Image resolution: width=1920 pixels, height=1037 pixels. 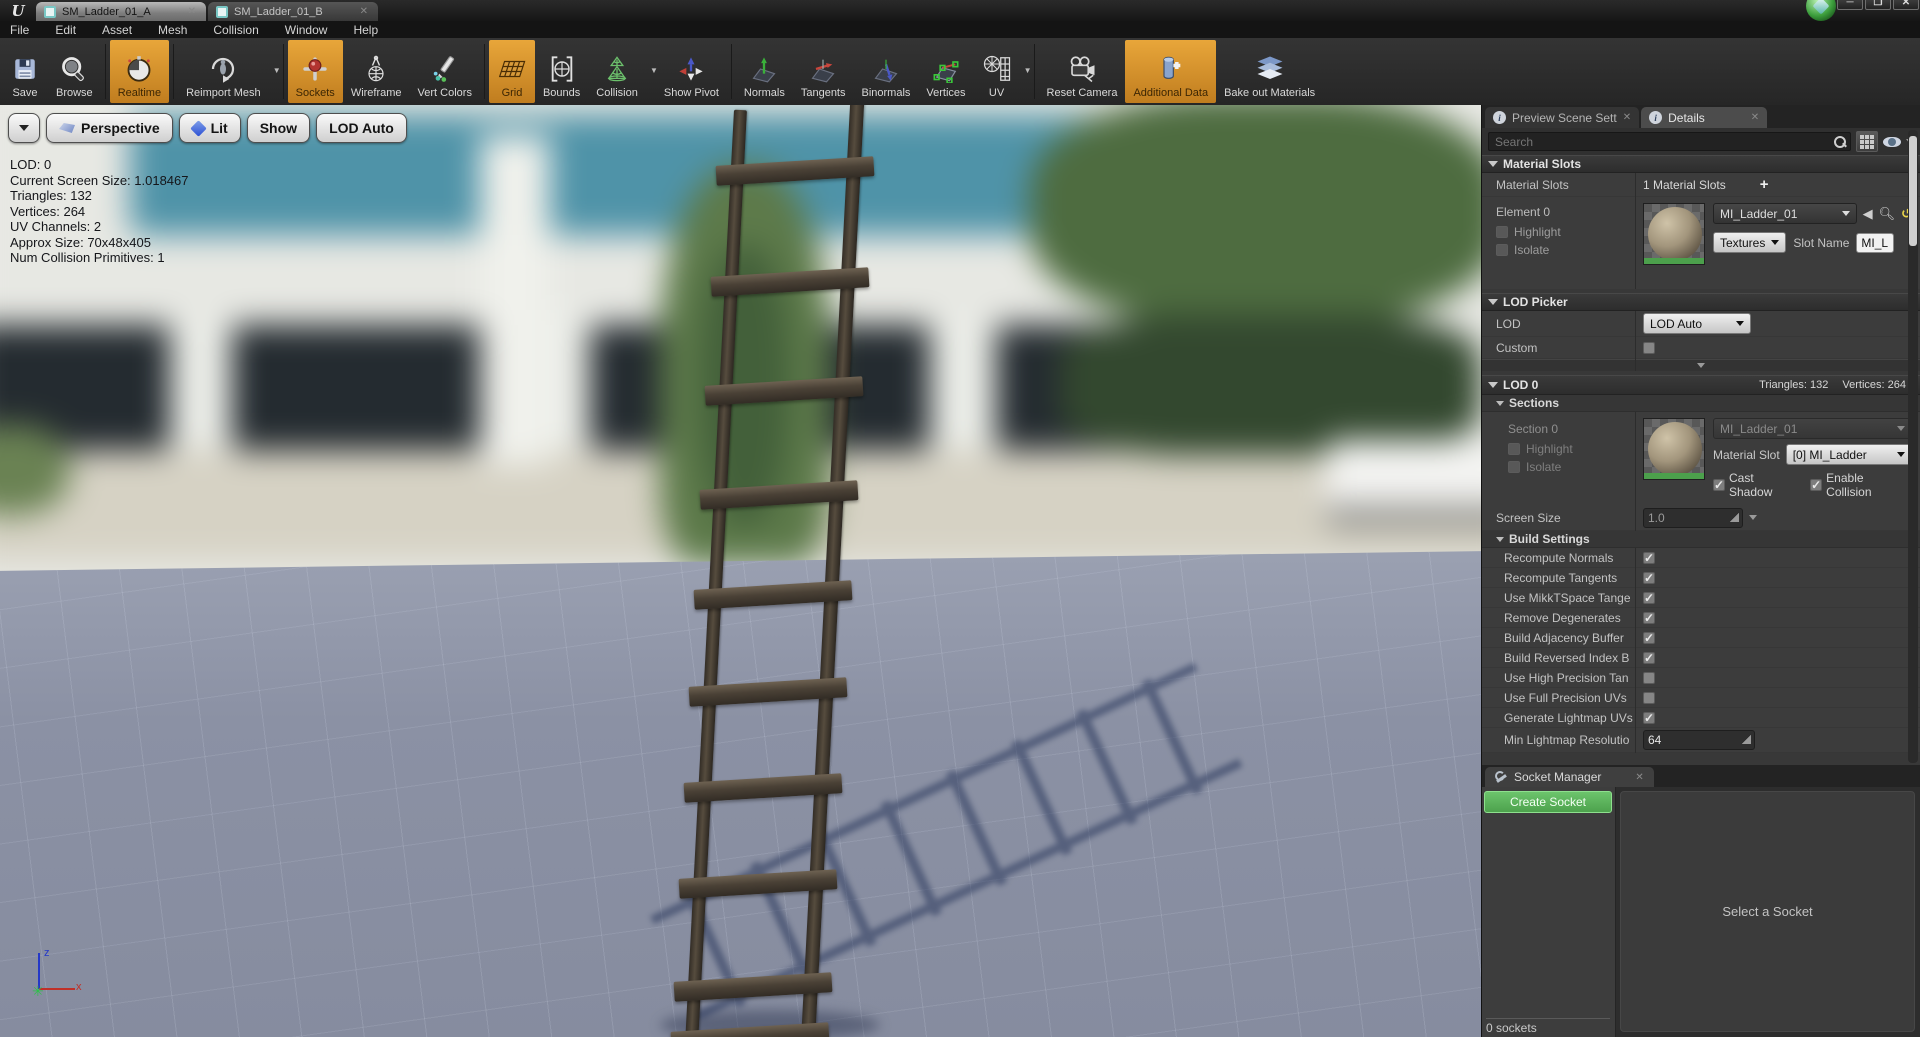 What do you see at coordinates (1502, 250) in the screenshot?
I see `isolate-checkbox` at bounding box center [1502, 250].